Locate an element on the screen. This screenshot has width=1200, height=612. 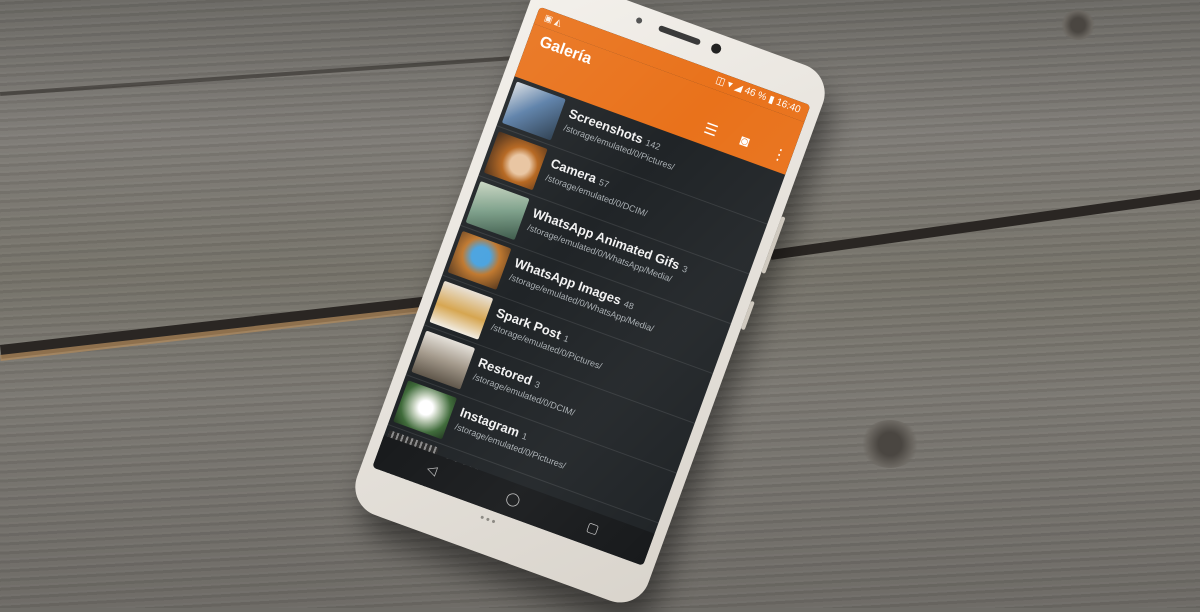
camera-icon: ◙ is located at coordinates (745, 141).